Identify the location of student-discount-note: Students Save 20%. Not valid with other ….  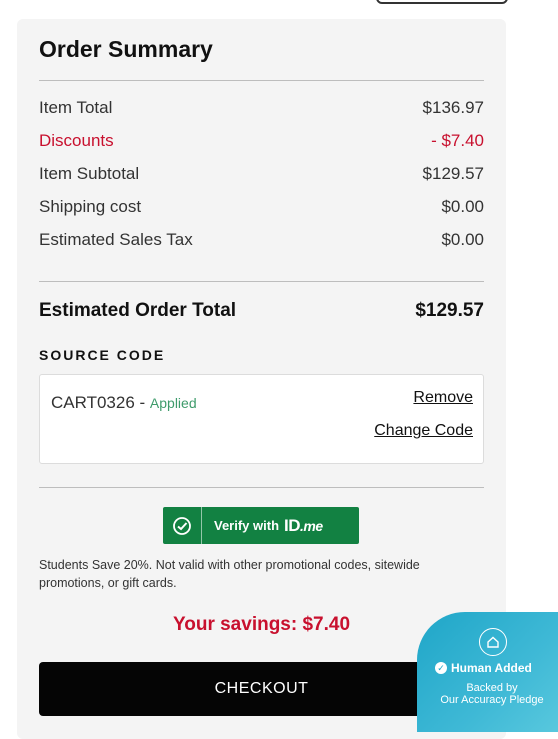
(229, 574).